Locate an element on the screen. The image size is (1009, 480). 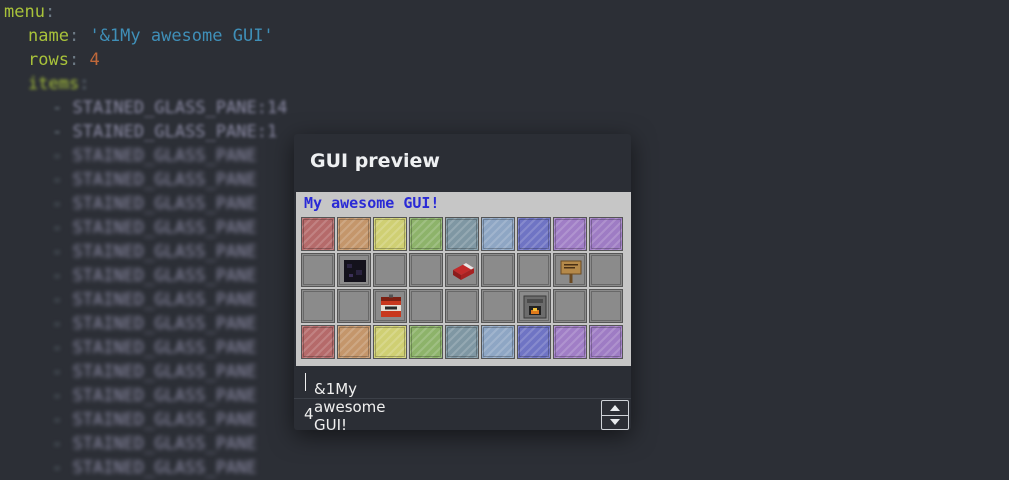
inventory-grid is located at coordinates (463, 289).